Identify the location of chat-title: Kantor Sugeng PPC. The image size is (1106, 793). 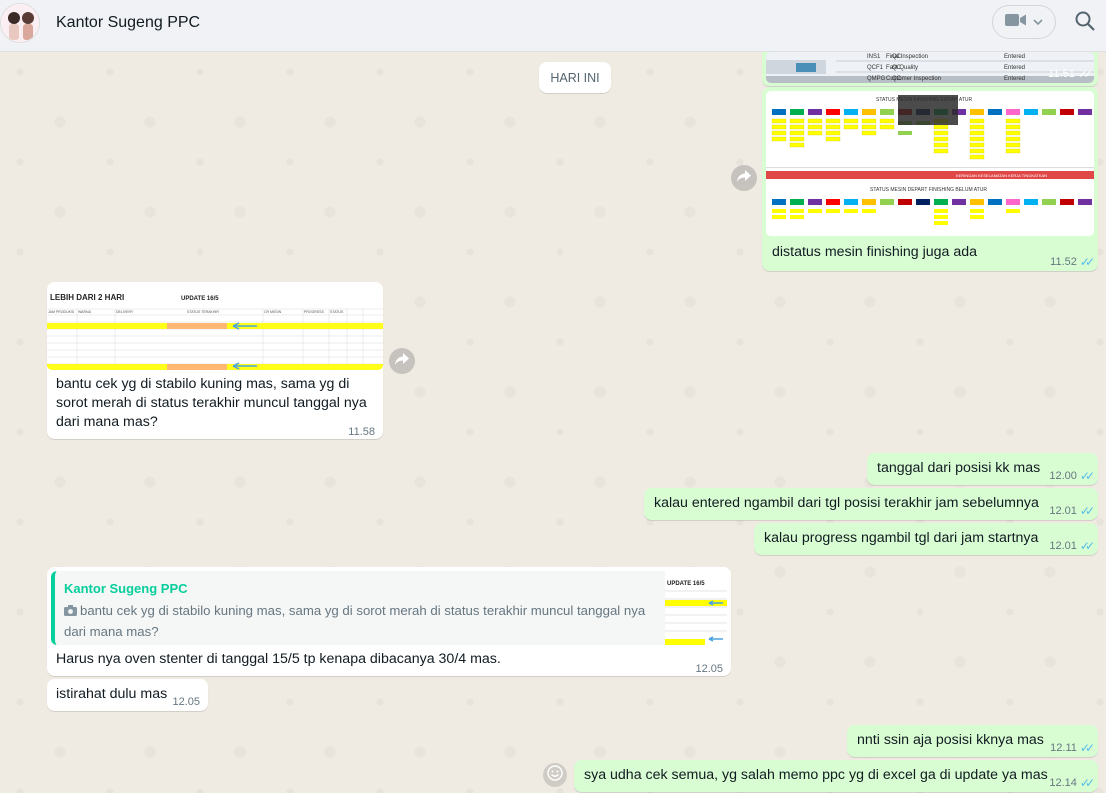
(128, 23).